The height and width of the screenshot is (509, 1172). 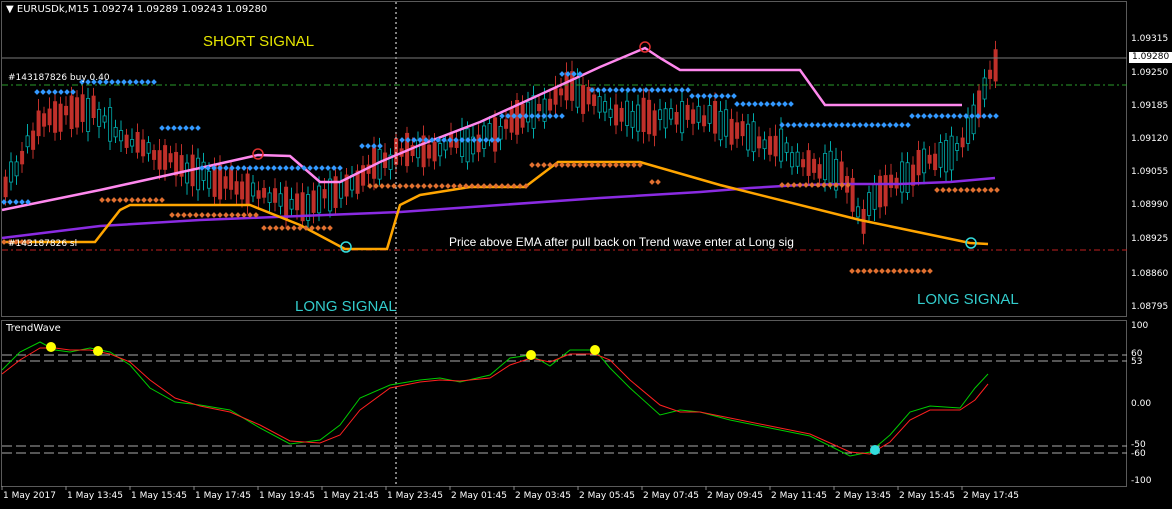 I want to click on price-label: 1.09120, so click(x=1150, y=139).